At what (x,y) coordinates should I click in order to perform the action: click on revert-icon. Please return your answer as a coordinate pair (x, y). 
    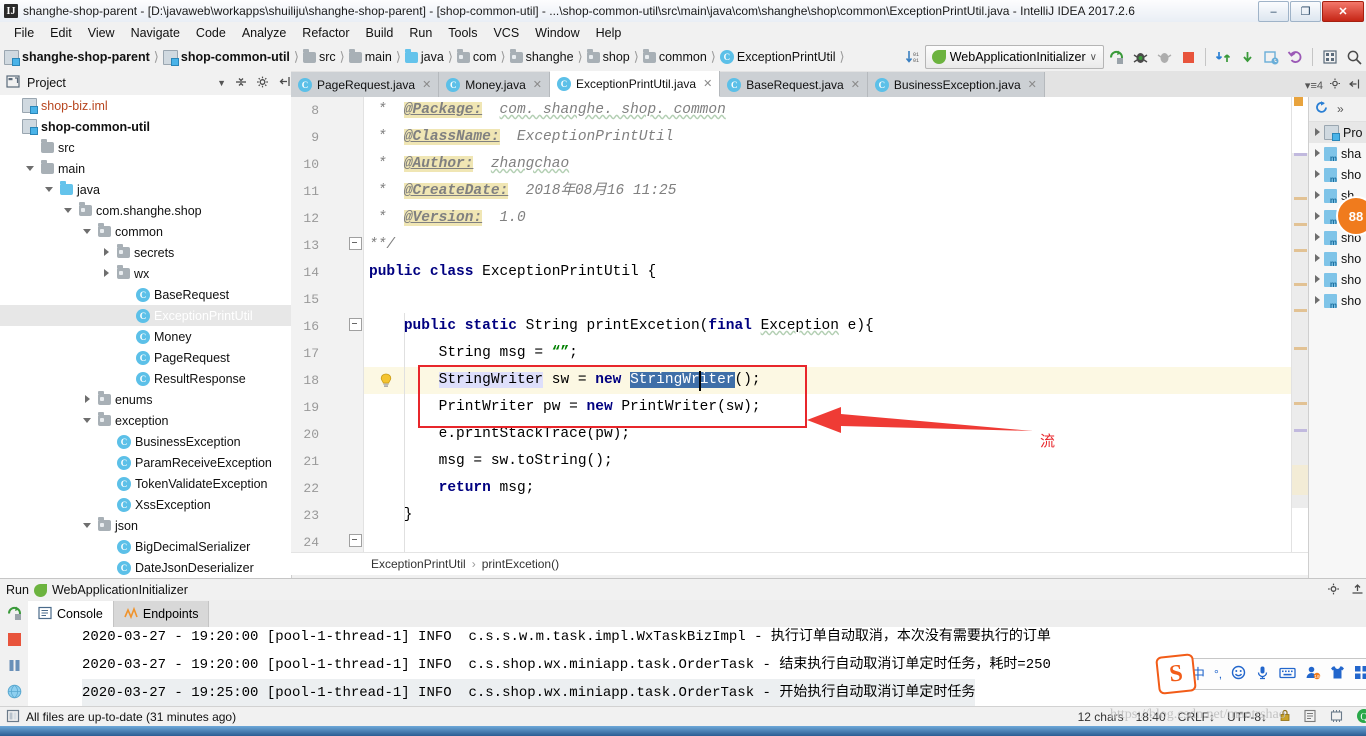
    Looking at the image, I should click on (1295, 57).